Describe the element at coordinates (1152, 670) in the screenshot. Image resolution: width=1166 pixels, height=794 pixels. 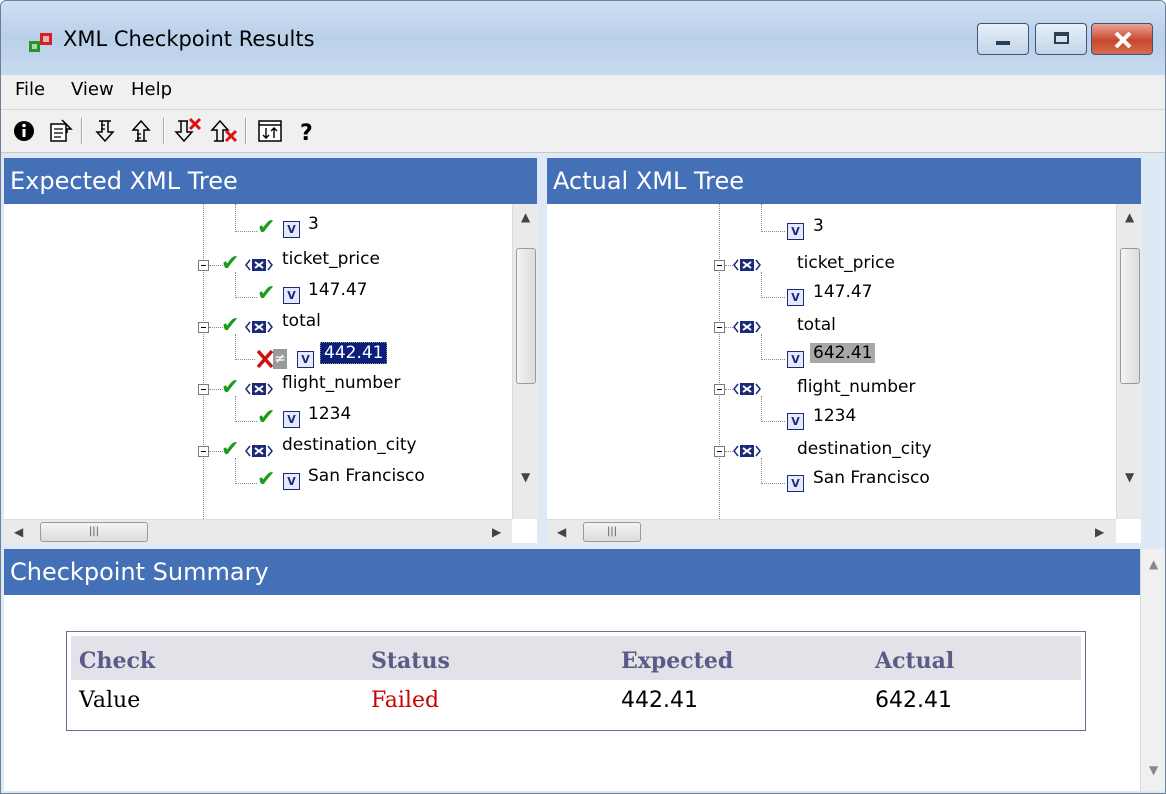
I see `summary-vertical-scrollbar: ▲ ▼` at that location.